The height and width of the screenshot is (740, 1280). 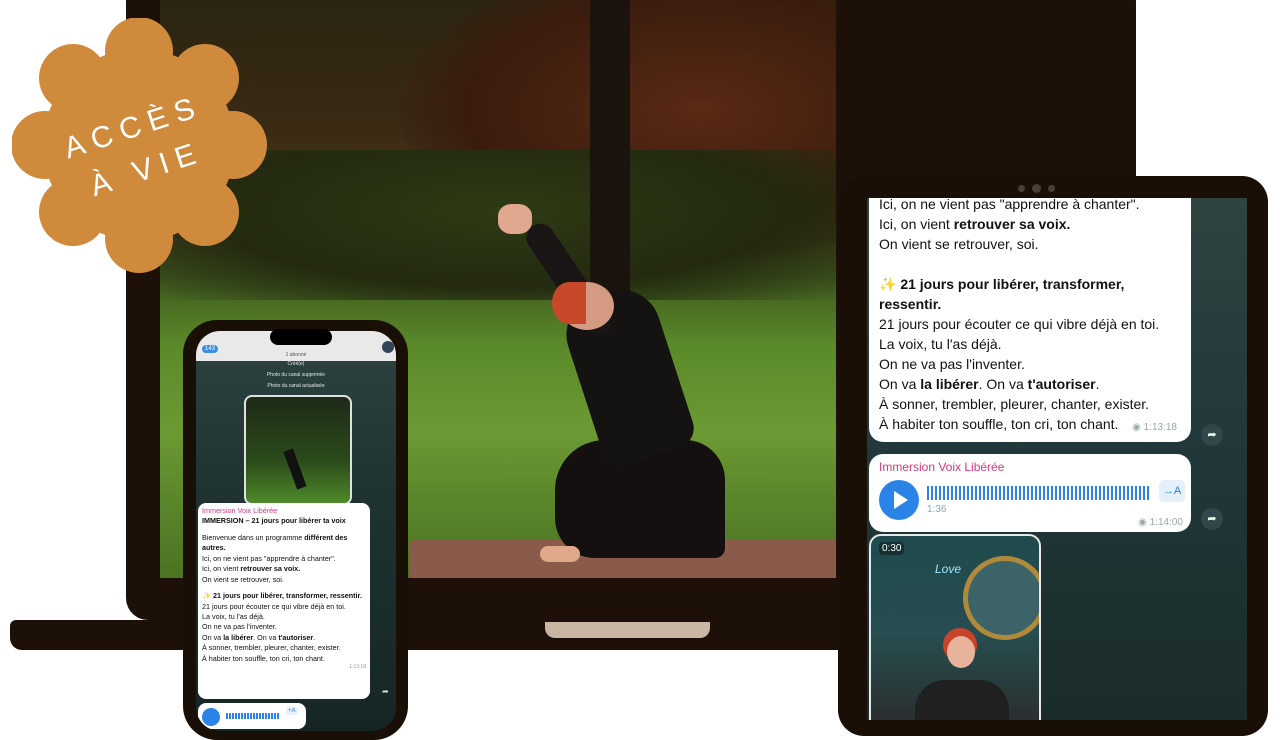 I want to click on subscriber-count: 1 abonné, so click(x=296, y=355).